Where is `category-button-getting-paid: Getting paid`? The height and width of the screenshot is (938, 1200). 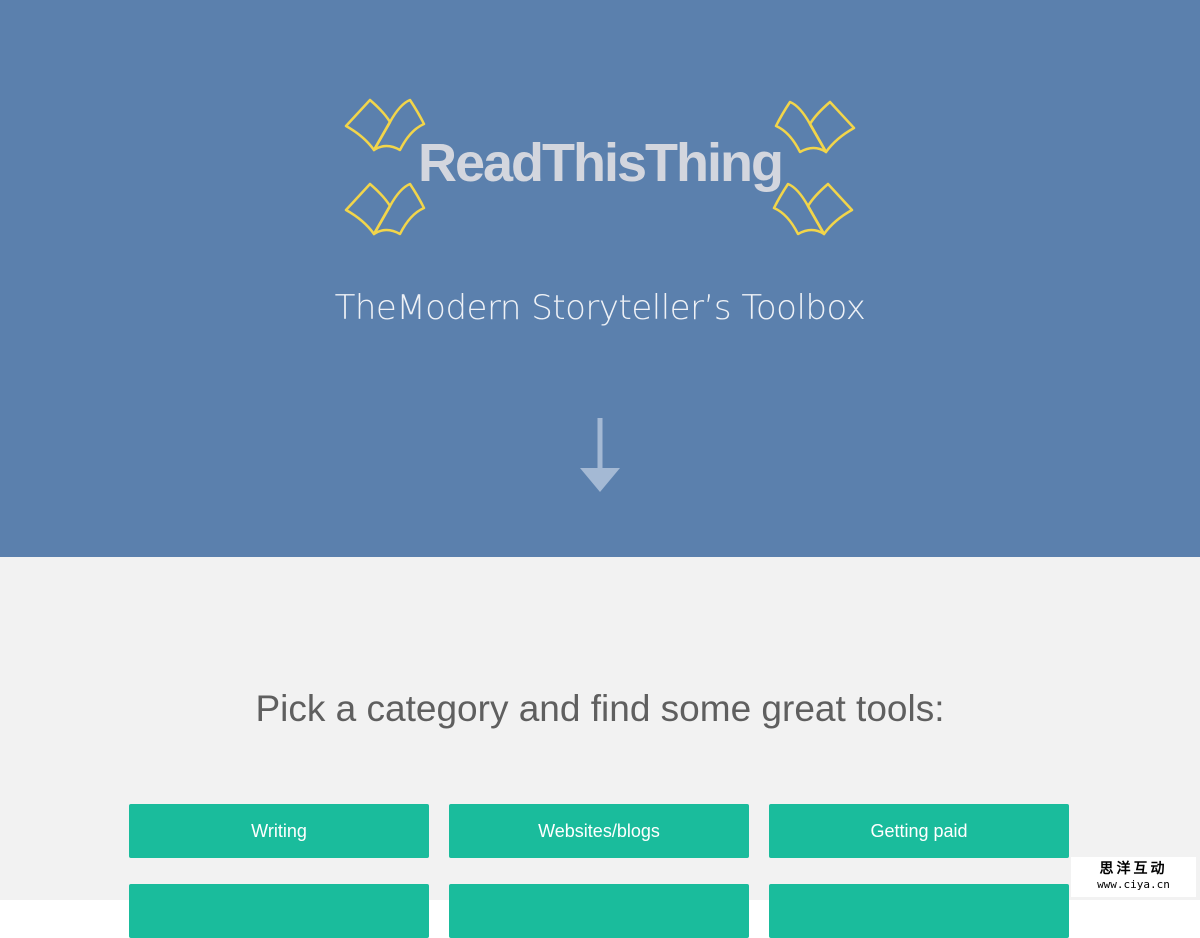
category-button-getting-paid: Getting paid is located at coordinates (919, 831).